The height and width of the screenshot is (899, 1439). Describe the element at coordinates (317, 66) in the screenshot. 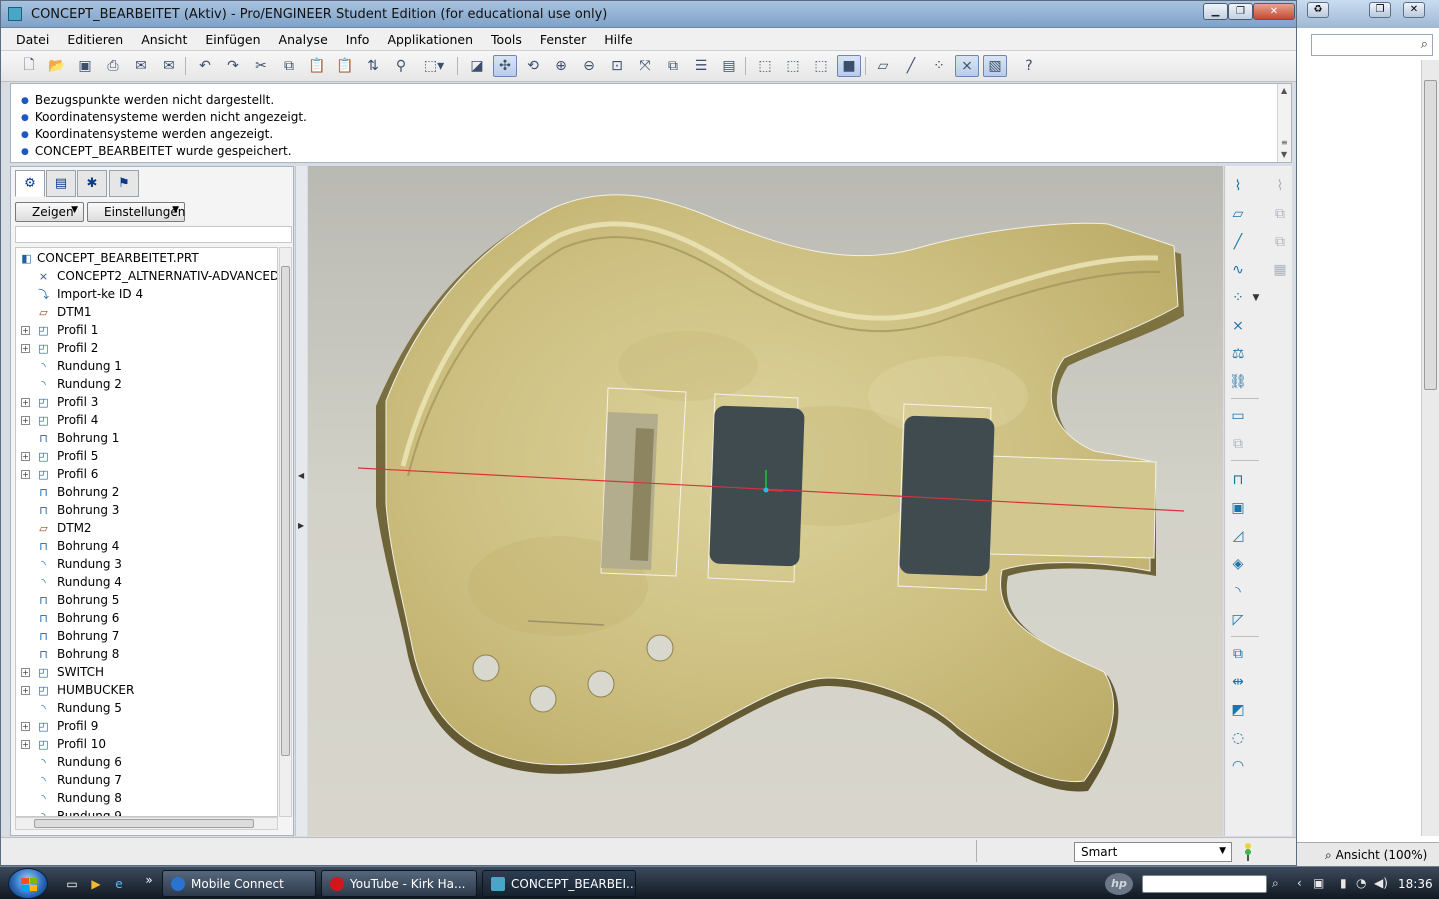

I see `paste-icon: 📋` at that location.